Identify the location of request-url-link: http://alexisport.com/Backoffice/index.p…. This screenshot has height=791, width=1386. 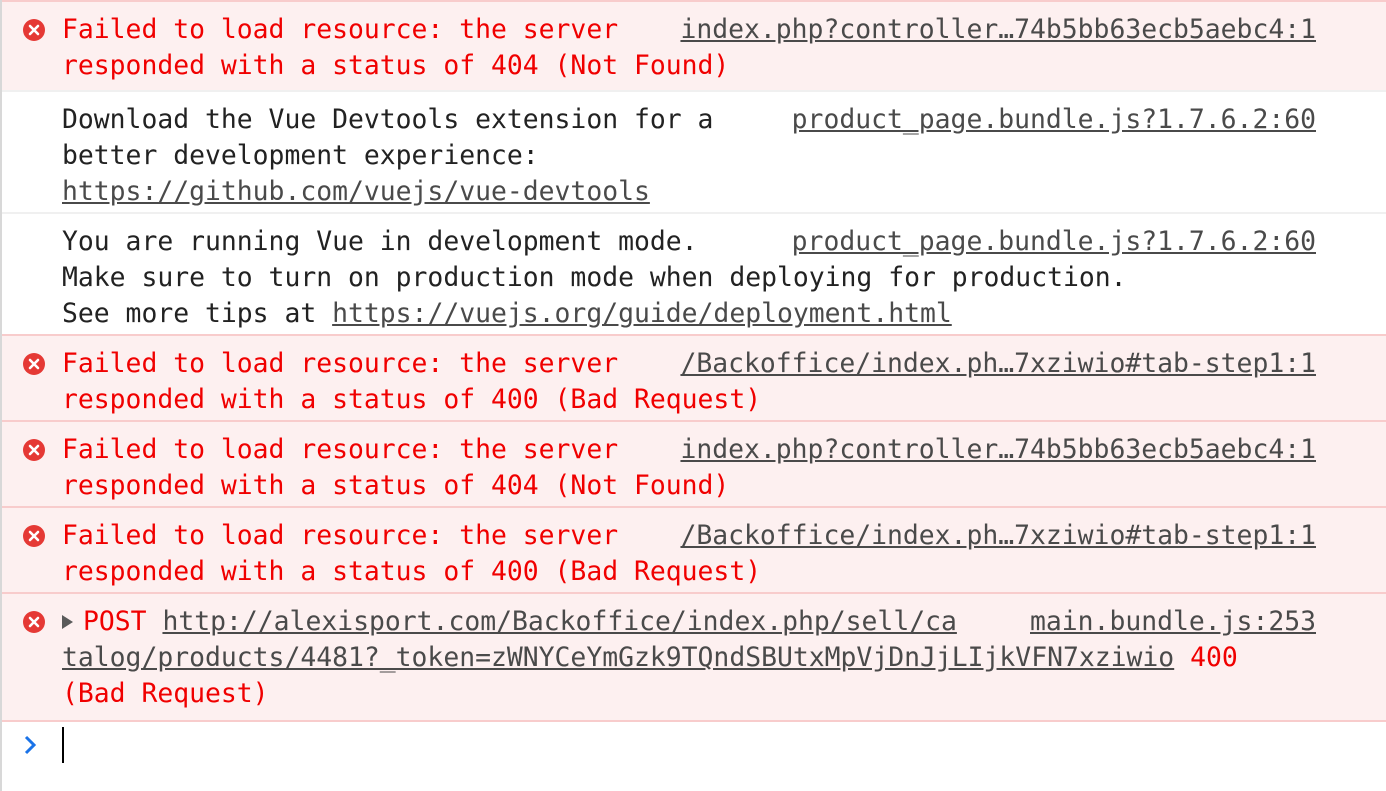
(559, 621).